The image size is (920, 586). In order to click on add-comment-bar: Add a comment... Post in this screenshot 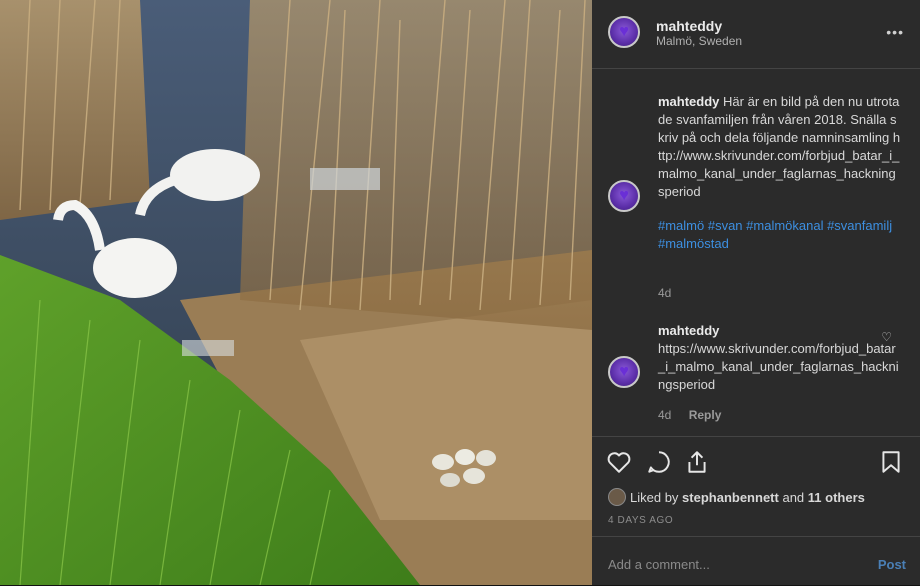, I will do `click(756, 561)`.